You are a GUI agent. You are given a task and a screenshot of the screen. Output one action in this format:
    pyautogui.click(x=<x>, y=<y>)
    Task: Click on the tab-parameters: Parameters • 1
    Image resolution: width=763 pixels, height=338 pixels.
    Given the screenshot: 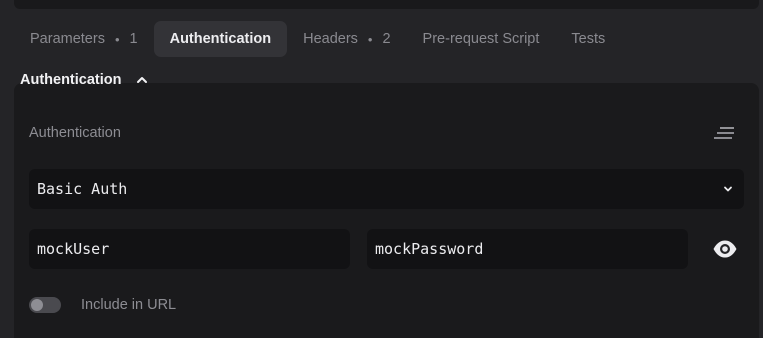 What is the action you would take?
    pyautogui.click(x=84, y=39)
    